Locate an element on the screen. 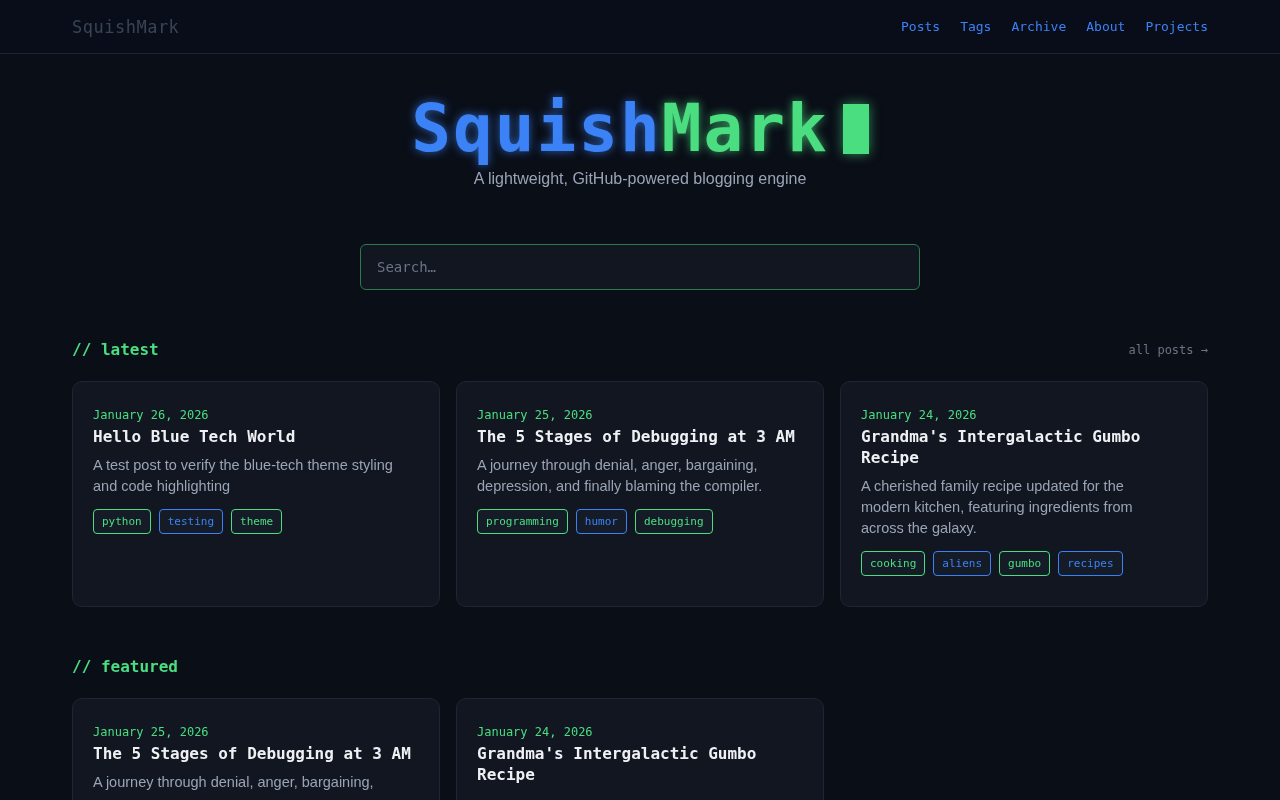  post-title: Hello Blue Tech World is located at coordinates (256, 436).